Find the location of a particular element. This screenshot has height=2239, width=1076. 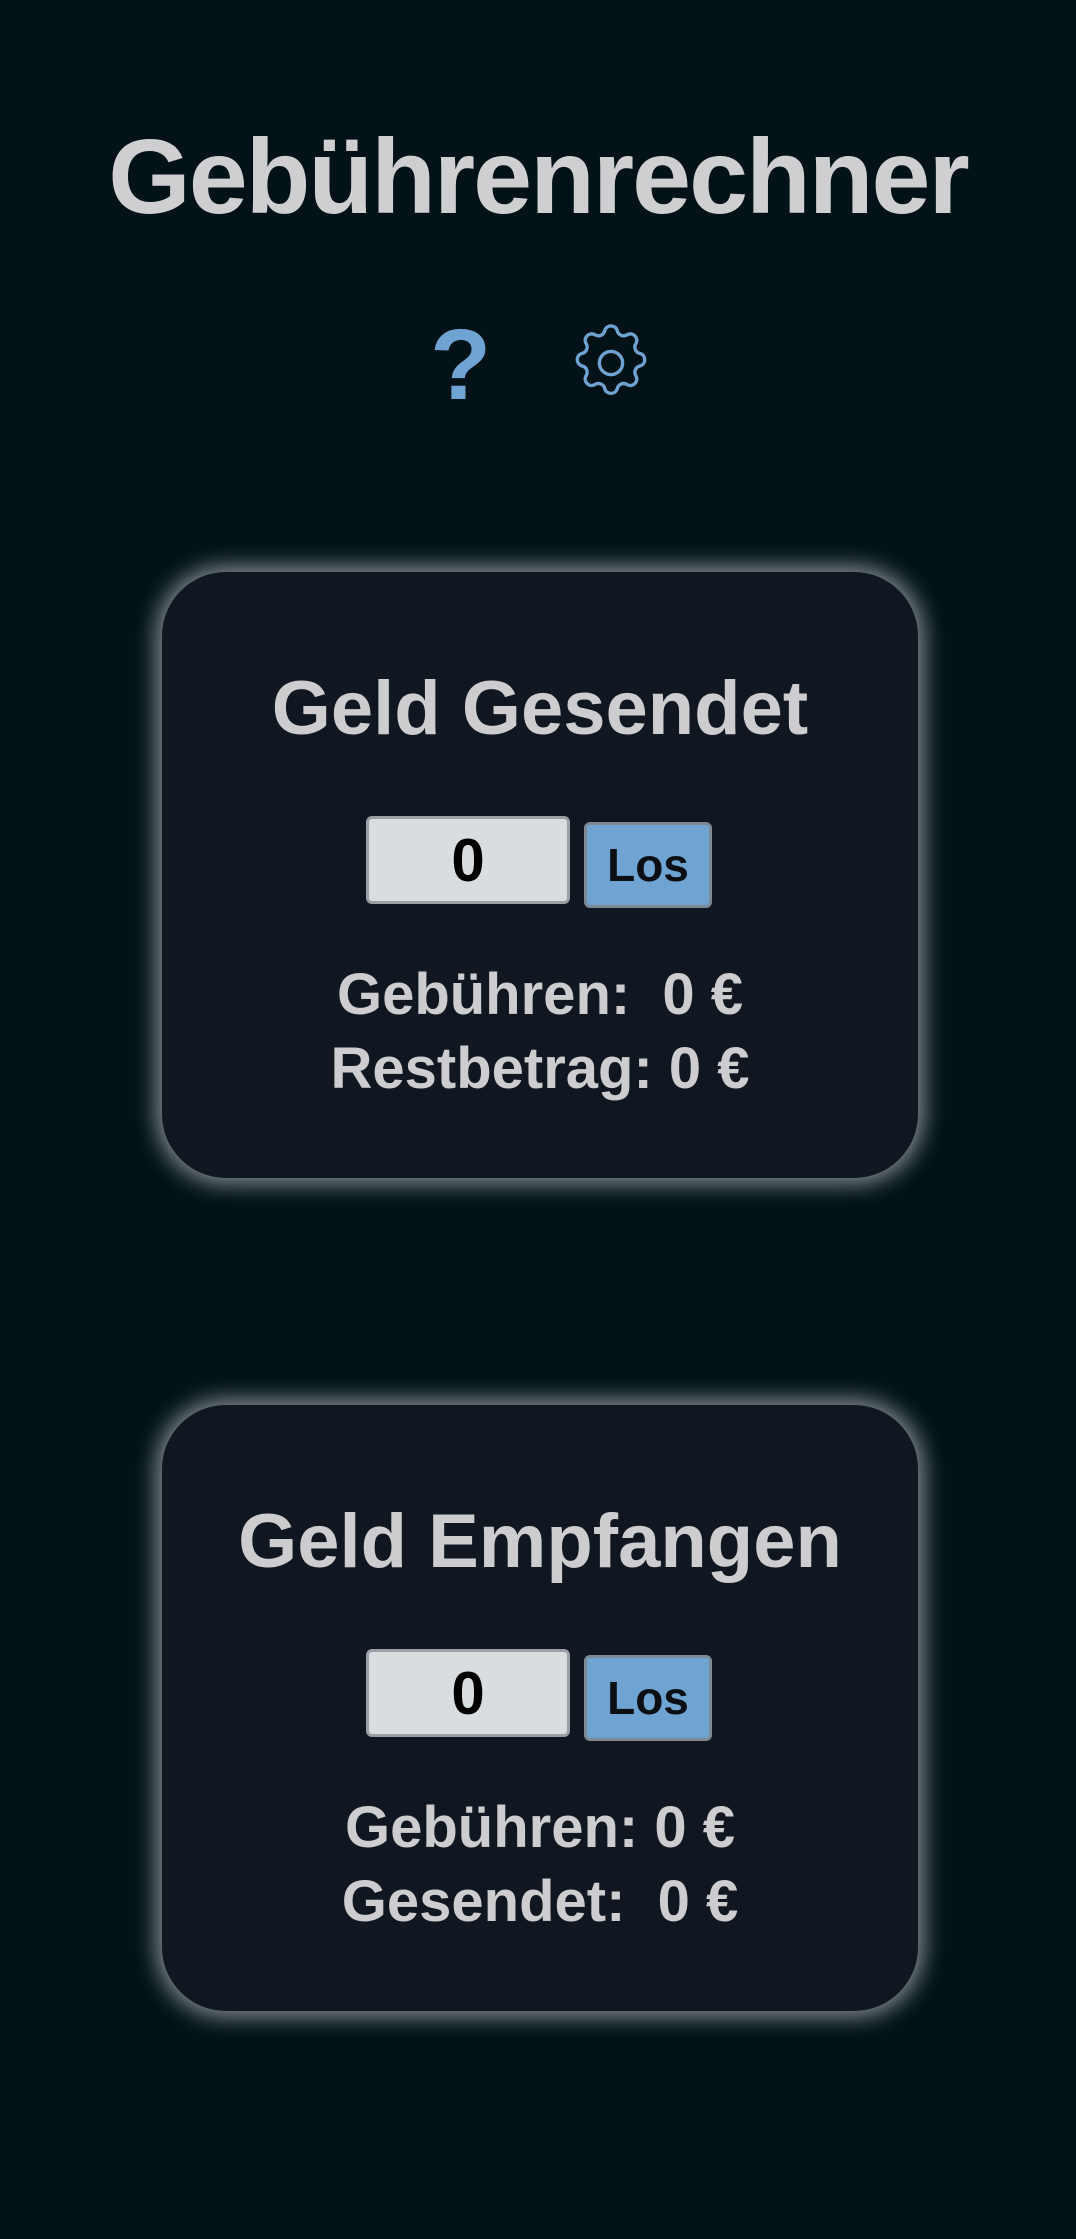

received-amount-input is located at coordinates (468, 1693).